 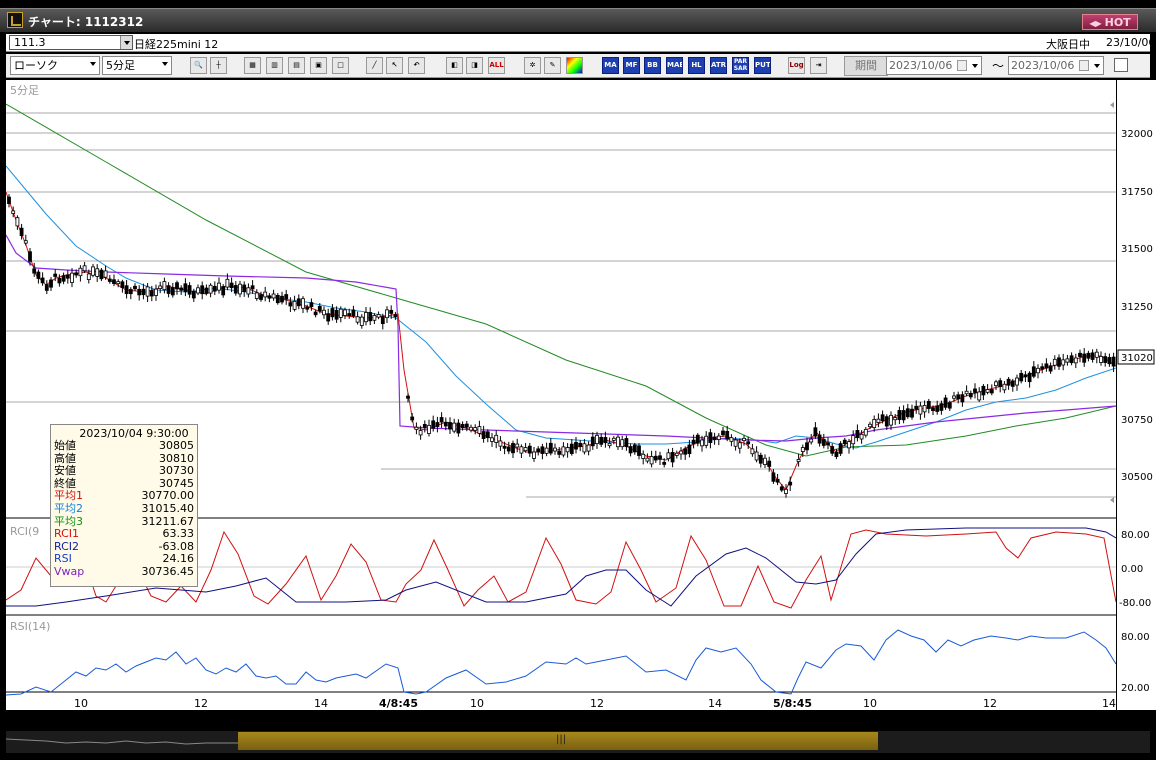 What do you see at coordinates (137, 65) in the screenshot?
I see `interval-select: 5分足` at bounding box center [137, 65].